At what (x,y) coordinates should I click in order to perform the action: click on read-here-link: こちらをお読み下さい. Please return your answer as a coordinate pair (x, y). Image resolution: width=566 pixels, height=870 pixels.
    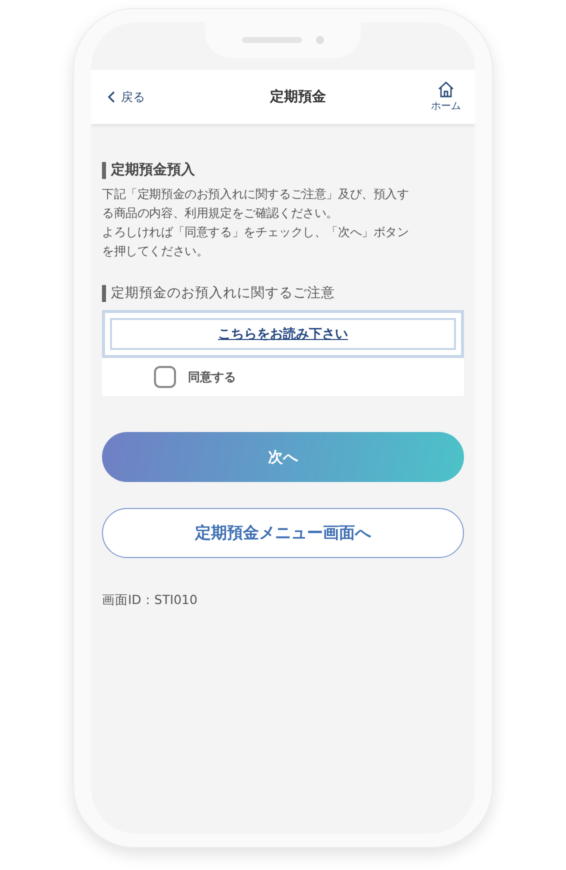
    Looking at the image, I should click on (283, 334).